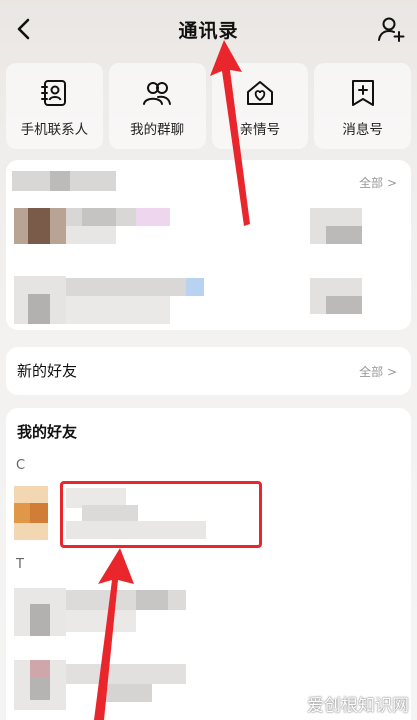  Describe the element at coordinates (391, 29) in the screenshot. I see `add-user-icon` at that location.